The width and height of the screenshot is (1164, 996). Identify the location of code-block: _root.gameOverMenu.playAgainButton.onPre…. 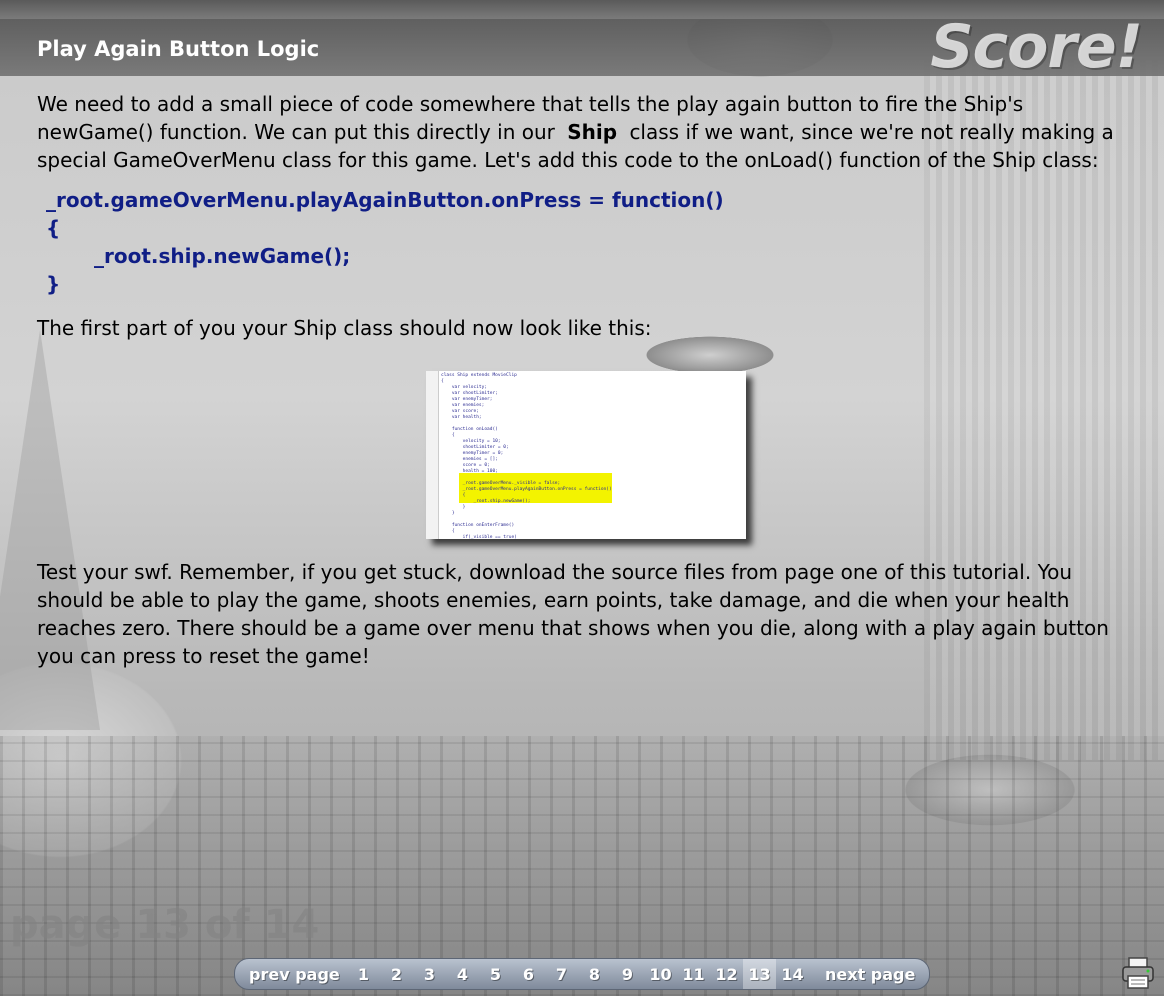
(584, 242).